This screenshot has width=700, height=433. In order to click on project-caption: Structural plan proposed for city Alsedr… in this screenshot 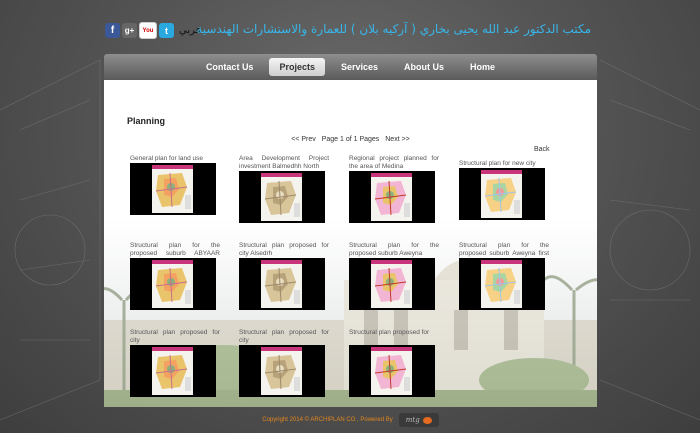, I will do `click(284, 250)`.